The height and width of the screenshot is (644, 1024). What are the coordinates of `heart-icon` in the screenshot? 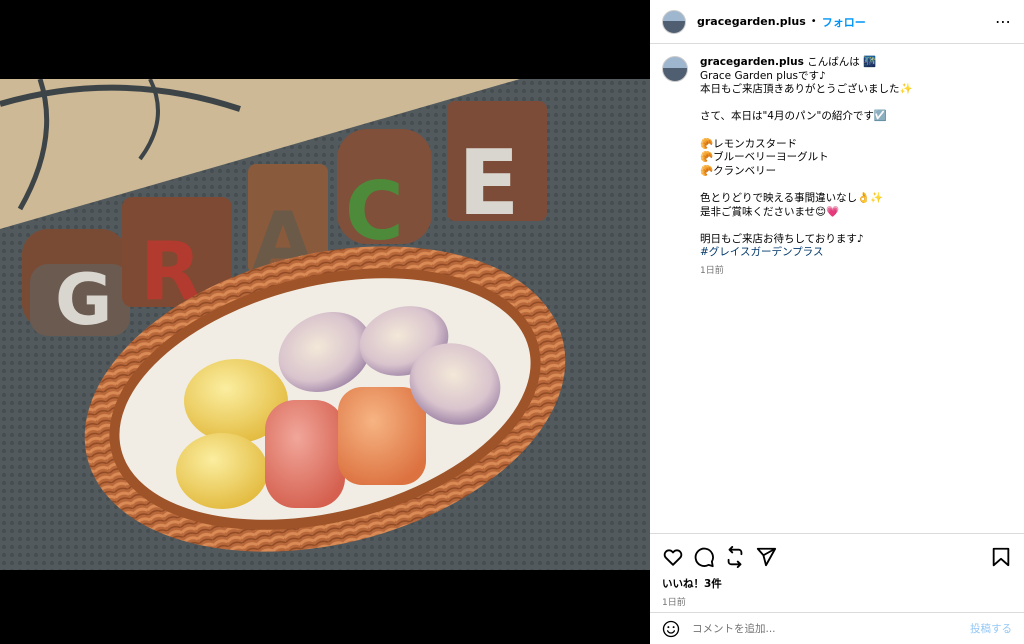 It's located at (673, 557).